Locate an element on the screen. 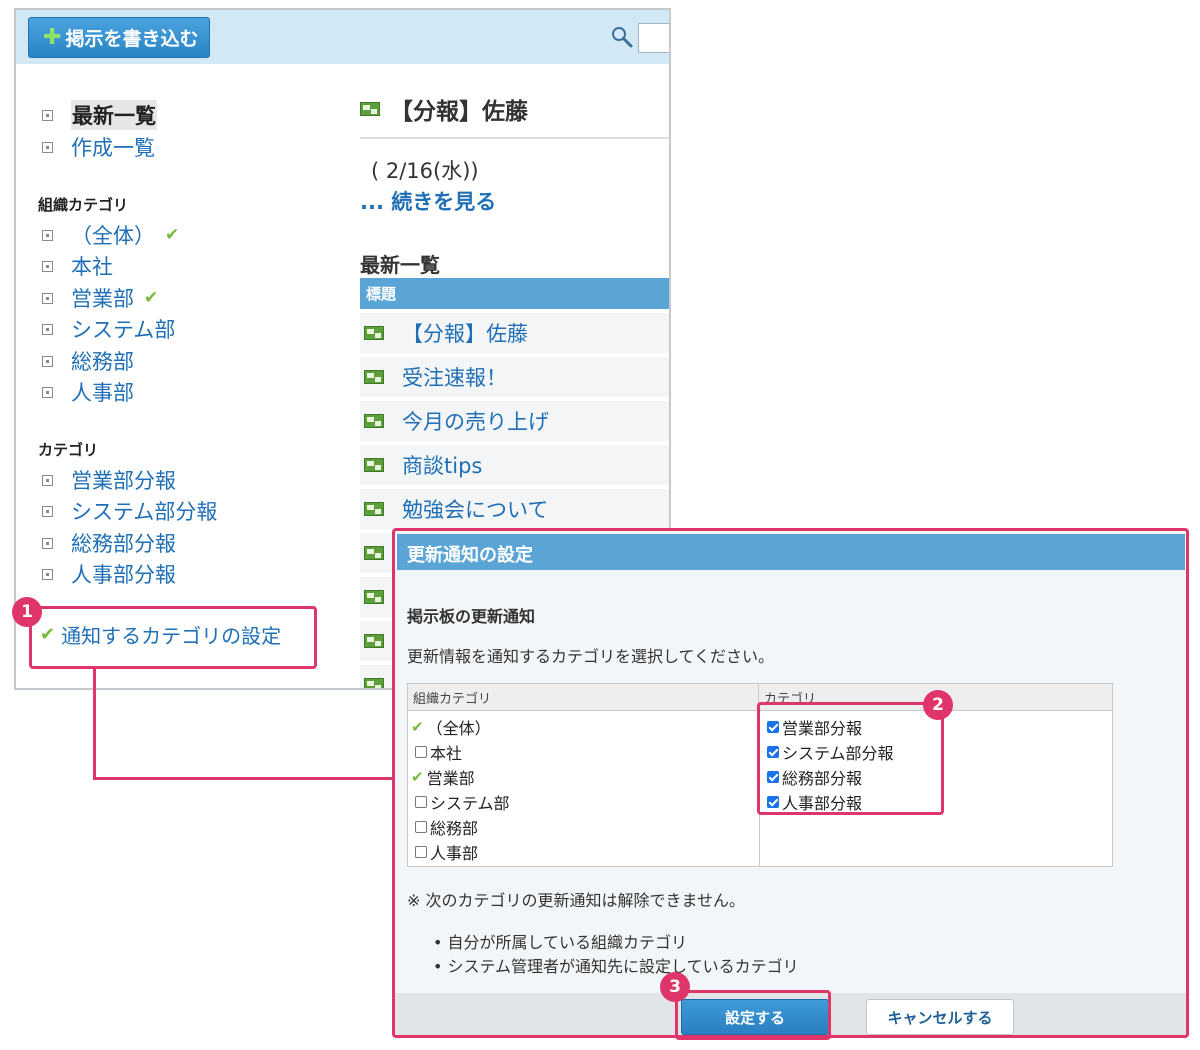  sidebar-item-headquarters: 本社 is located at coordinates (77, 266).